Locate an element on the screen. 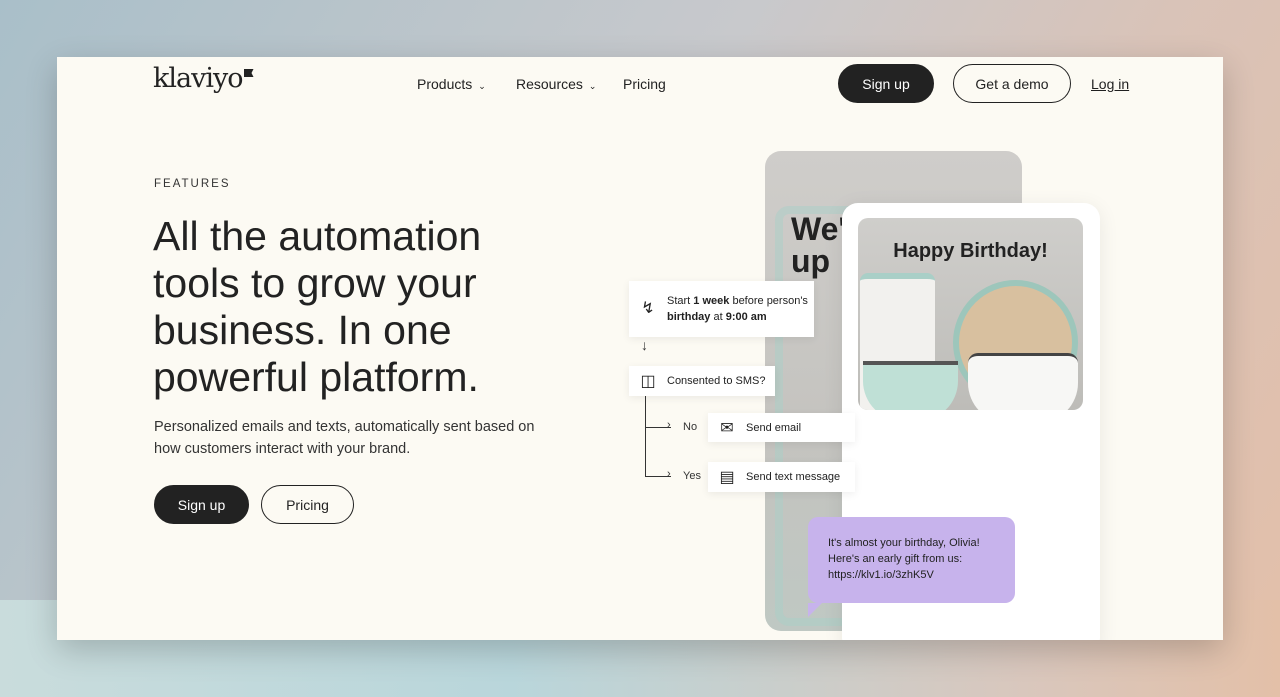  condition-text: Consented to SMS? is located at coordinates (716, 381).